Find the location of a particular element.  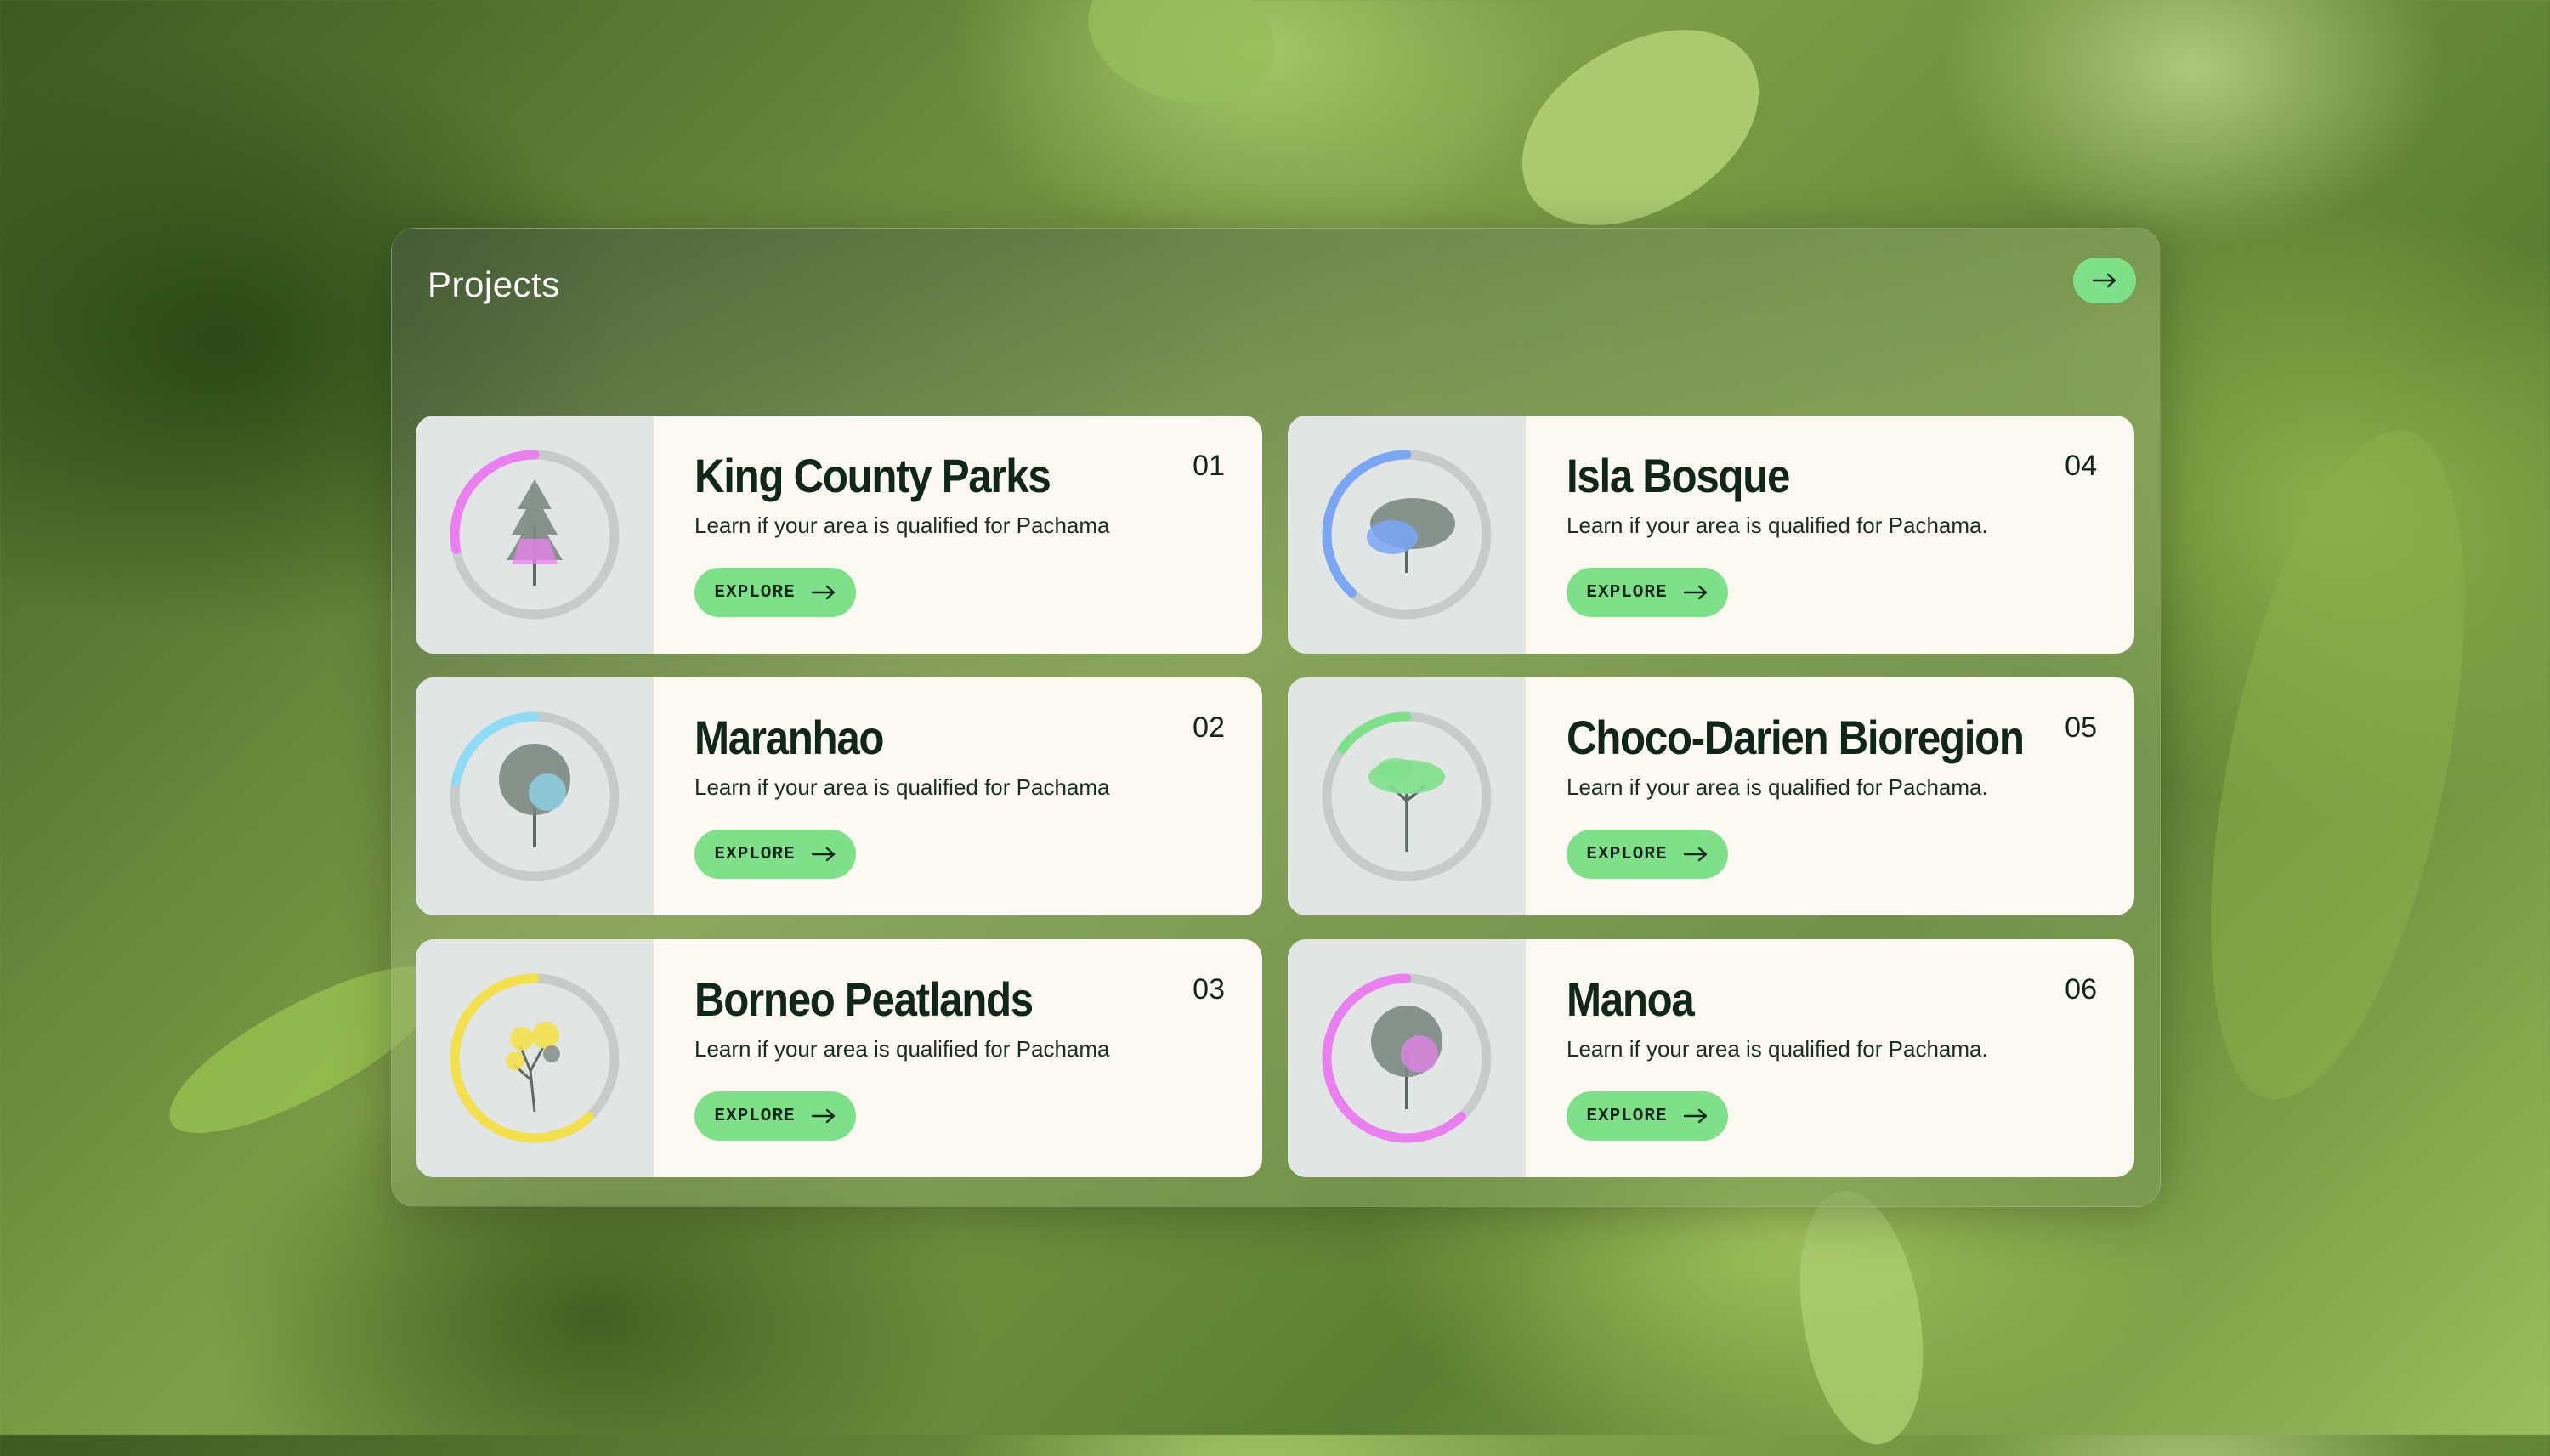

project-title: Borneo Peatlands is located at coordinates (864, 999).